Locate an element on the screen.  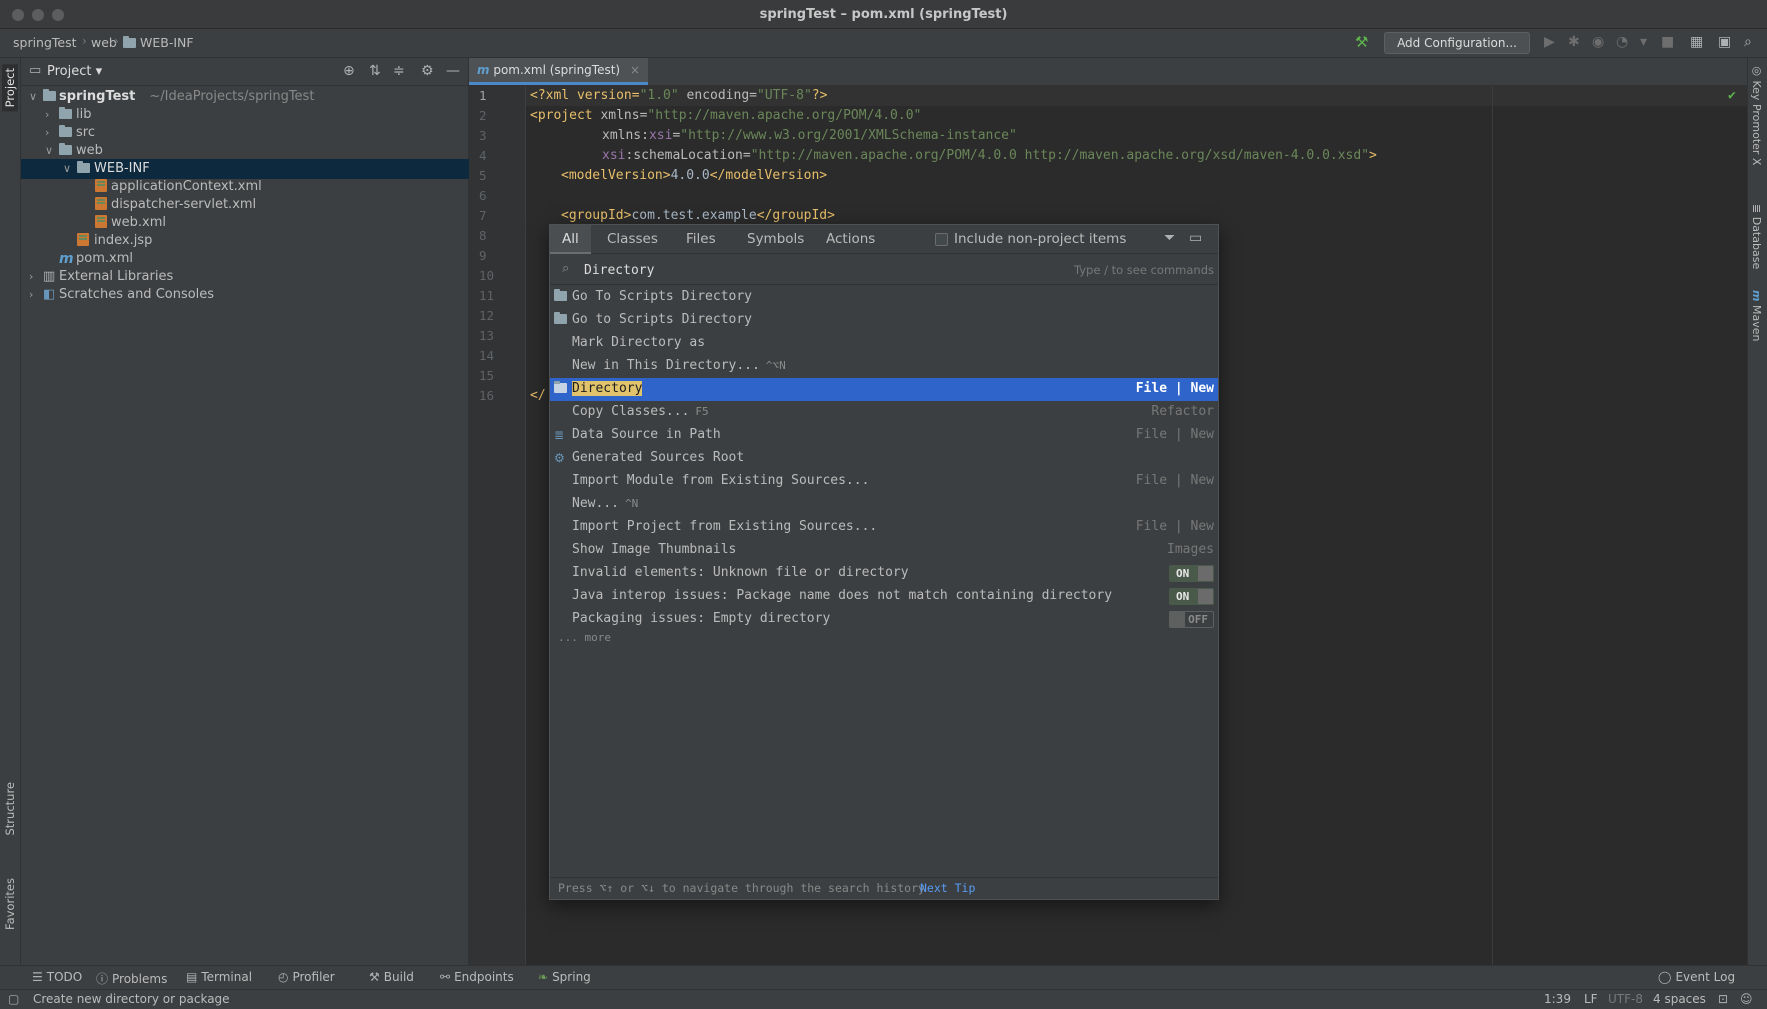
line-separator: LF is located at coordinates (1591, 999).